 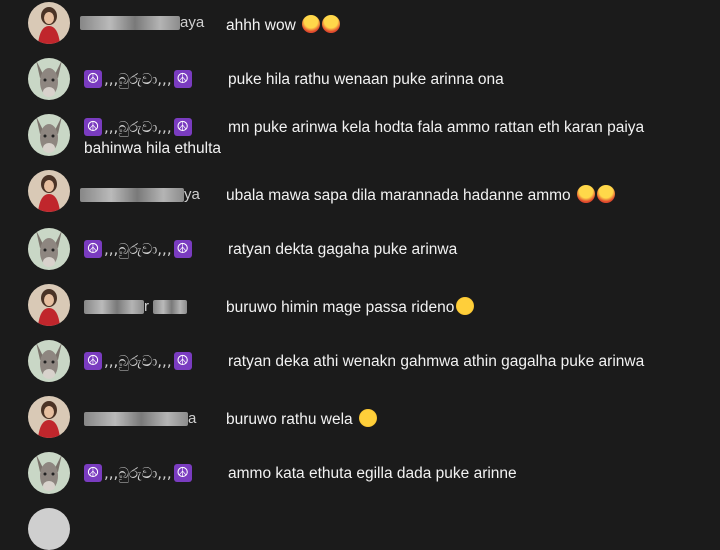 What do you see at coordinates (343, 249) in the screenshot?
I see `comment-text: ratyan dekta gagaha puke arinwa` at bounding box center [343, 249].